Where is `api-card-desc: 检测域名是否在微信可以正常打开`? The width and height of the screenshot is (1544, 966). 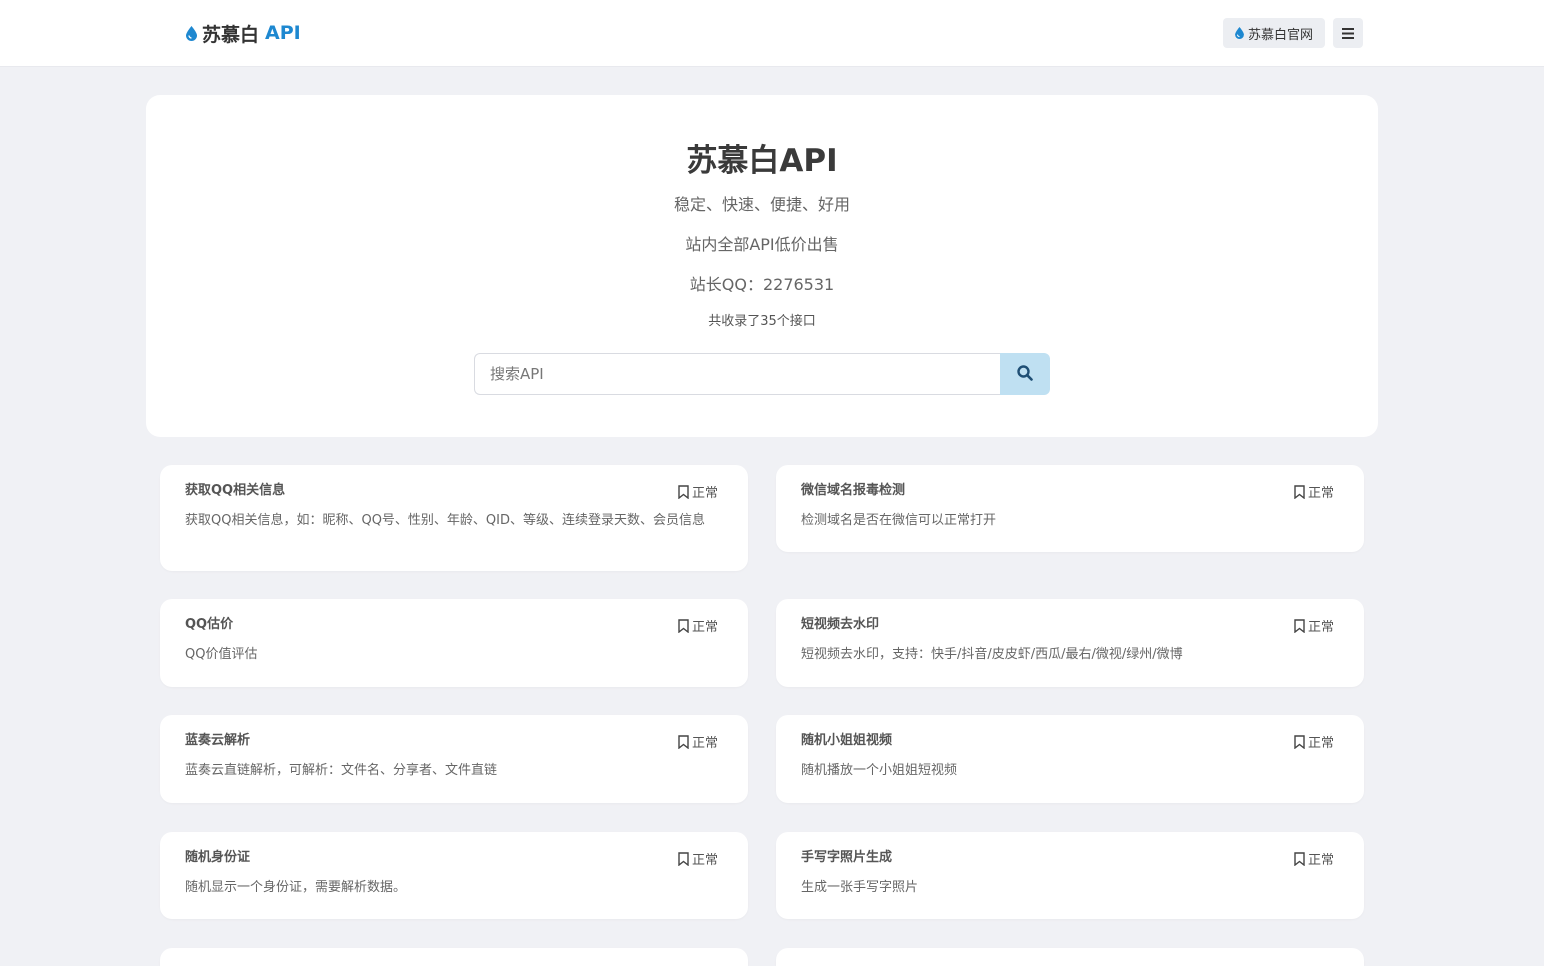 api-card-desc: 检测域名是否在微信可以正常打开 is located at coordinates (899, 520).